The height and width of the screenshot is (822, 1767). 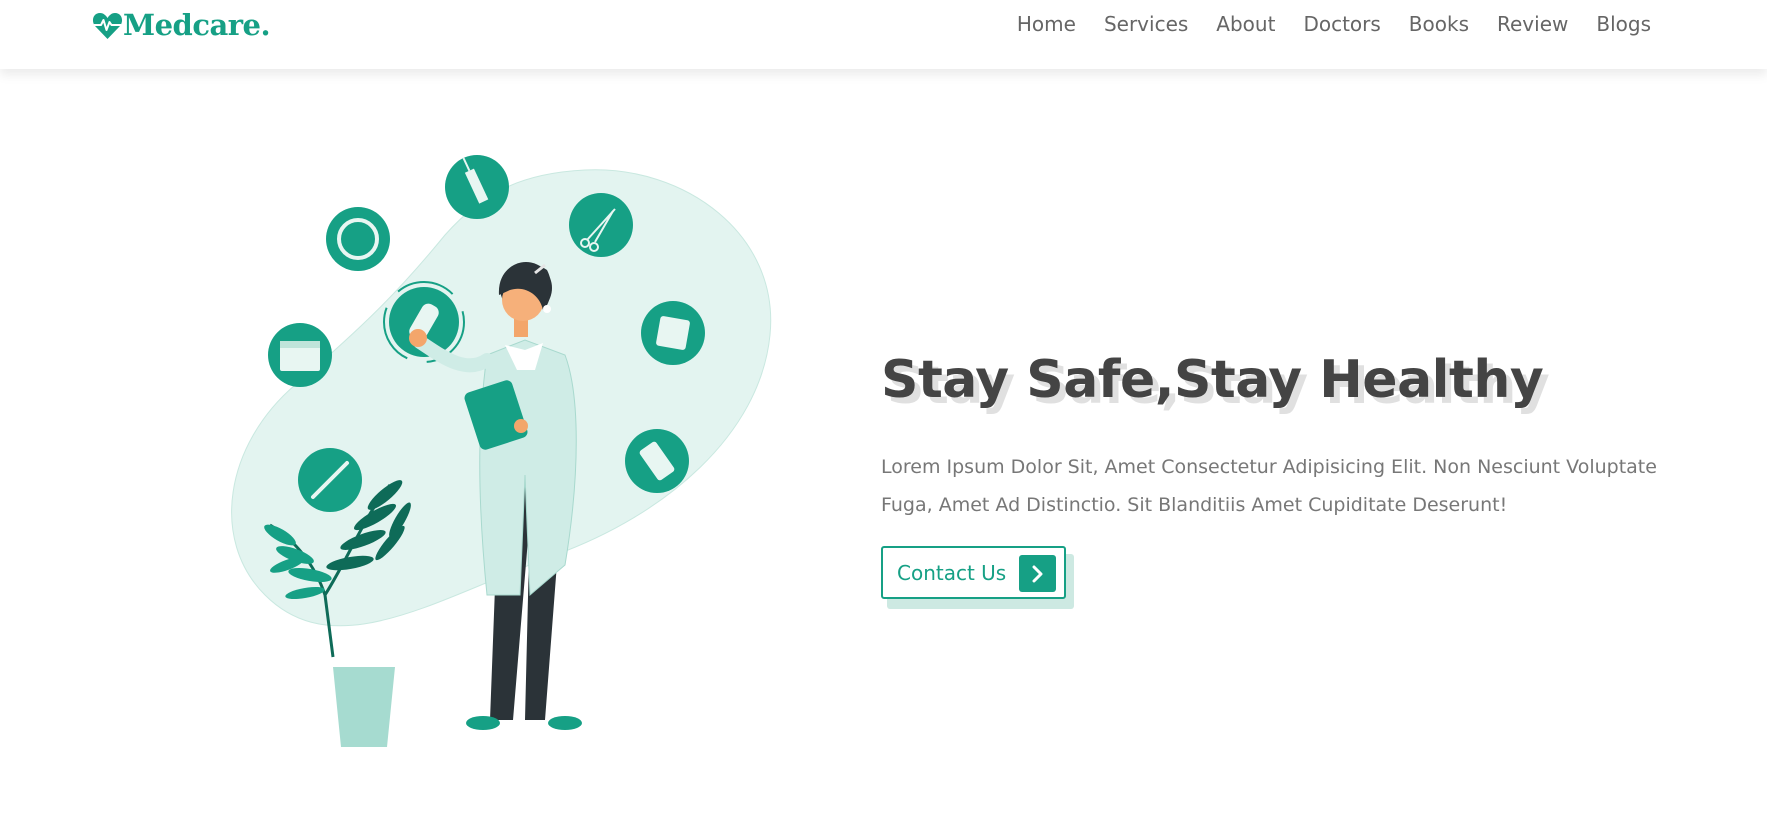 I want to click on brand-logo: Medcare., so click(x=181, y=25).